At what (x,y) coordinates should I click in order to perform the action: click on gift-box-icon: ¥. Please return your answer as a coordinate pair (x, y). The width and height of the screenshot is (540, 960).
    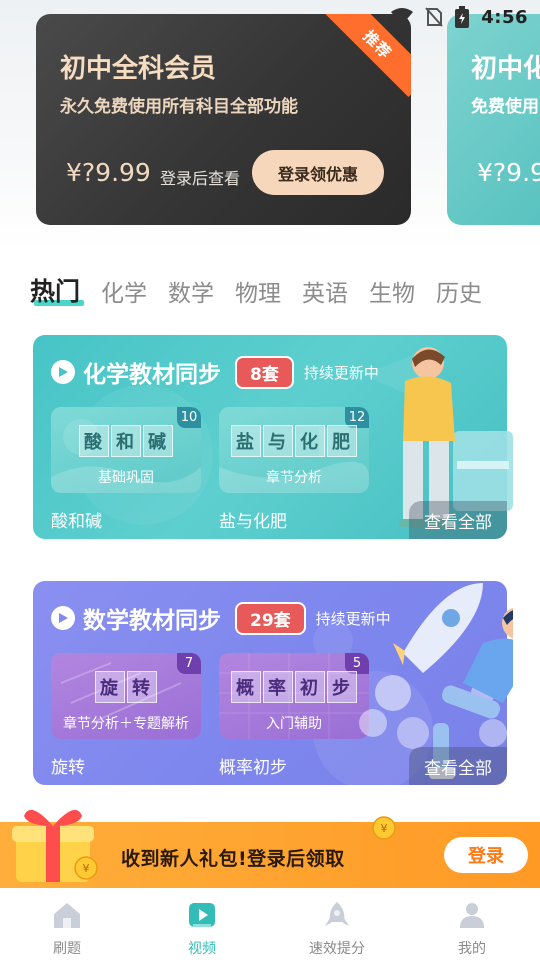
    Looking at the image, I should click on (56, 848).